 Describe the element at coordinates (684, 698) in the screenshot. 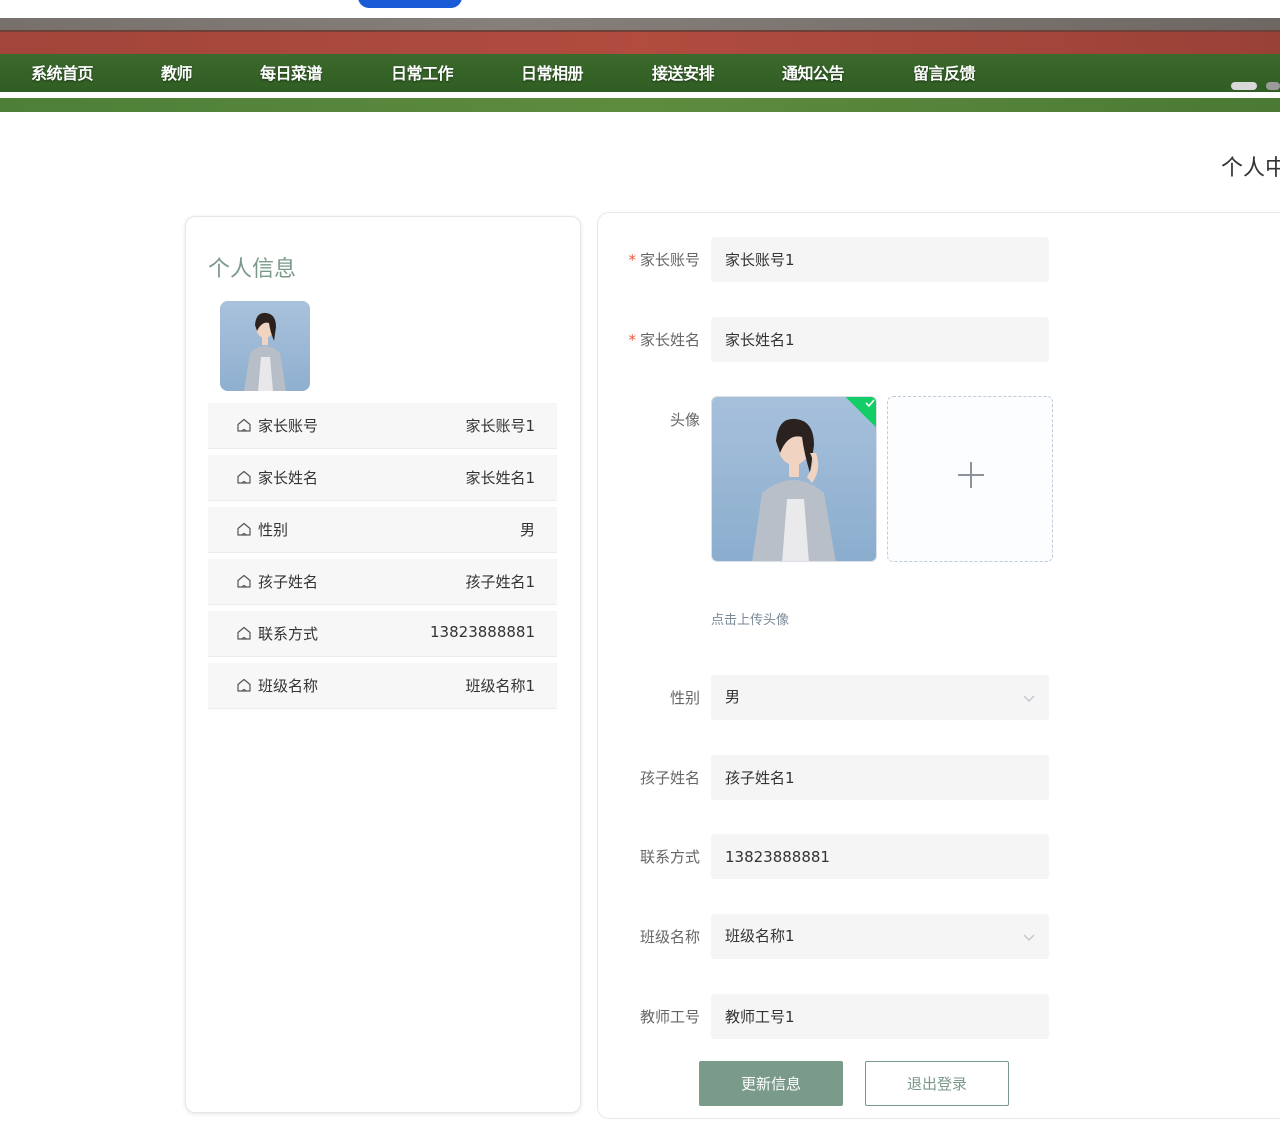

I see `gender-label: 性别` at that location.